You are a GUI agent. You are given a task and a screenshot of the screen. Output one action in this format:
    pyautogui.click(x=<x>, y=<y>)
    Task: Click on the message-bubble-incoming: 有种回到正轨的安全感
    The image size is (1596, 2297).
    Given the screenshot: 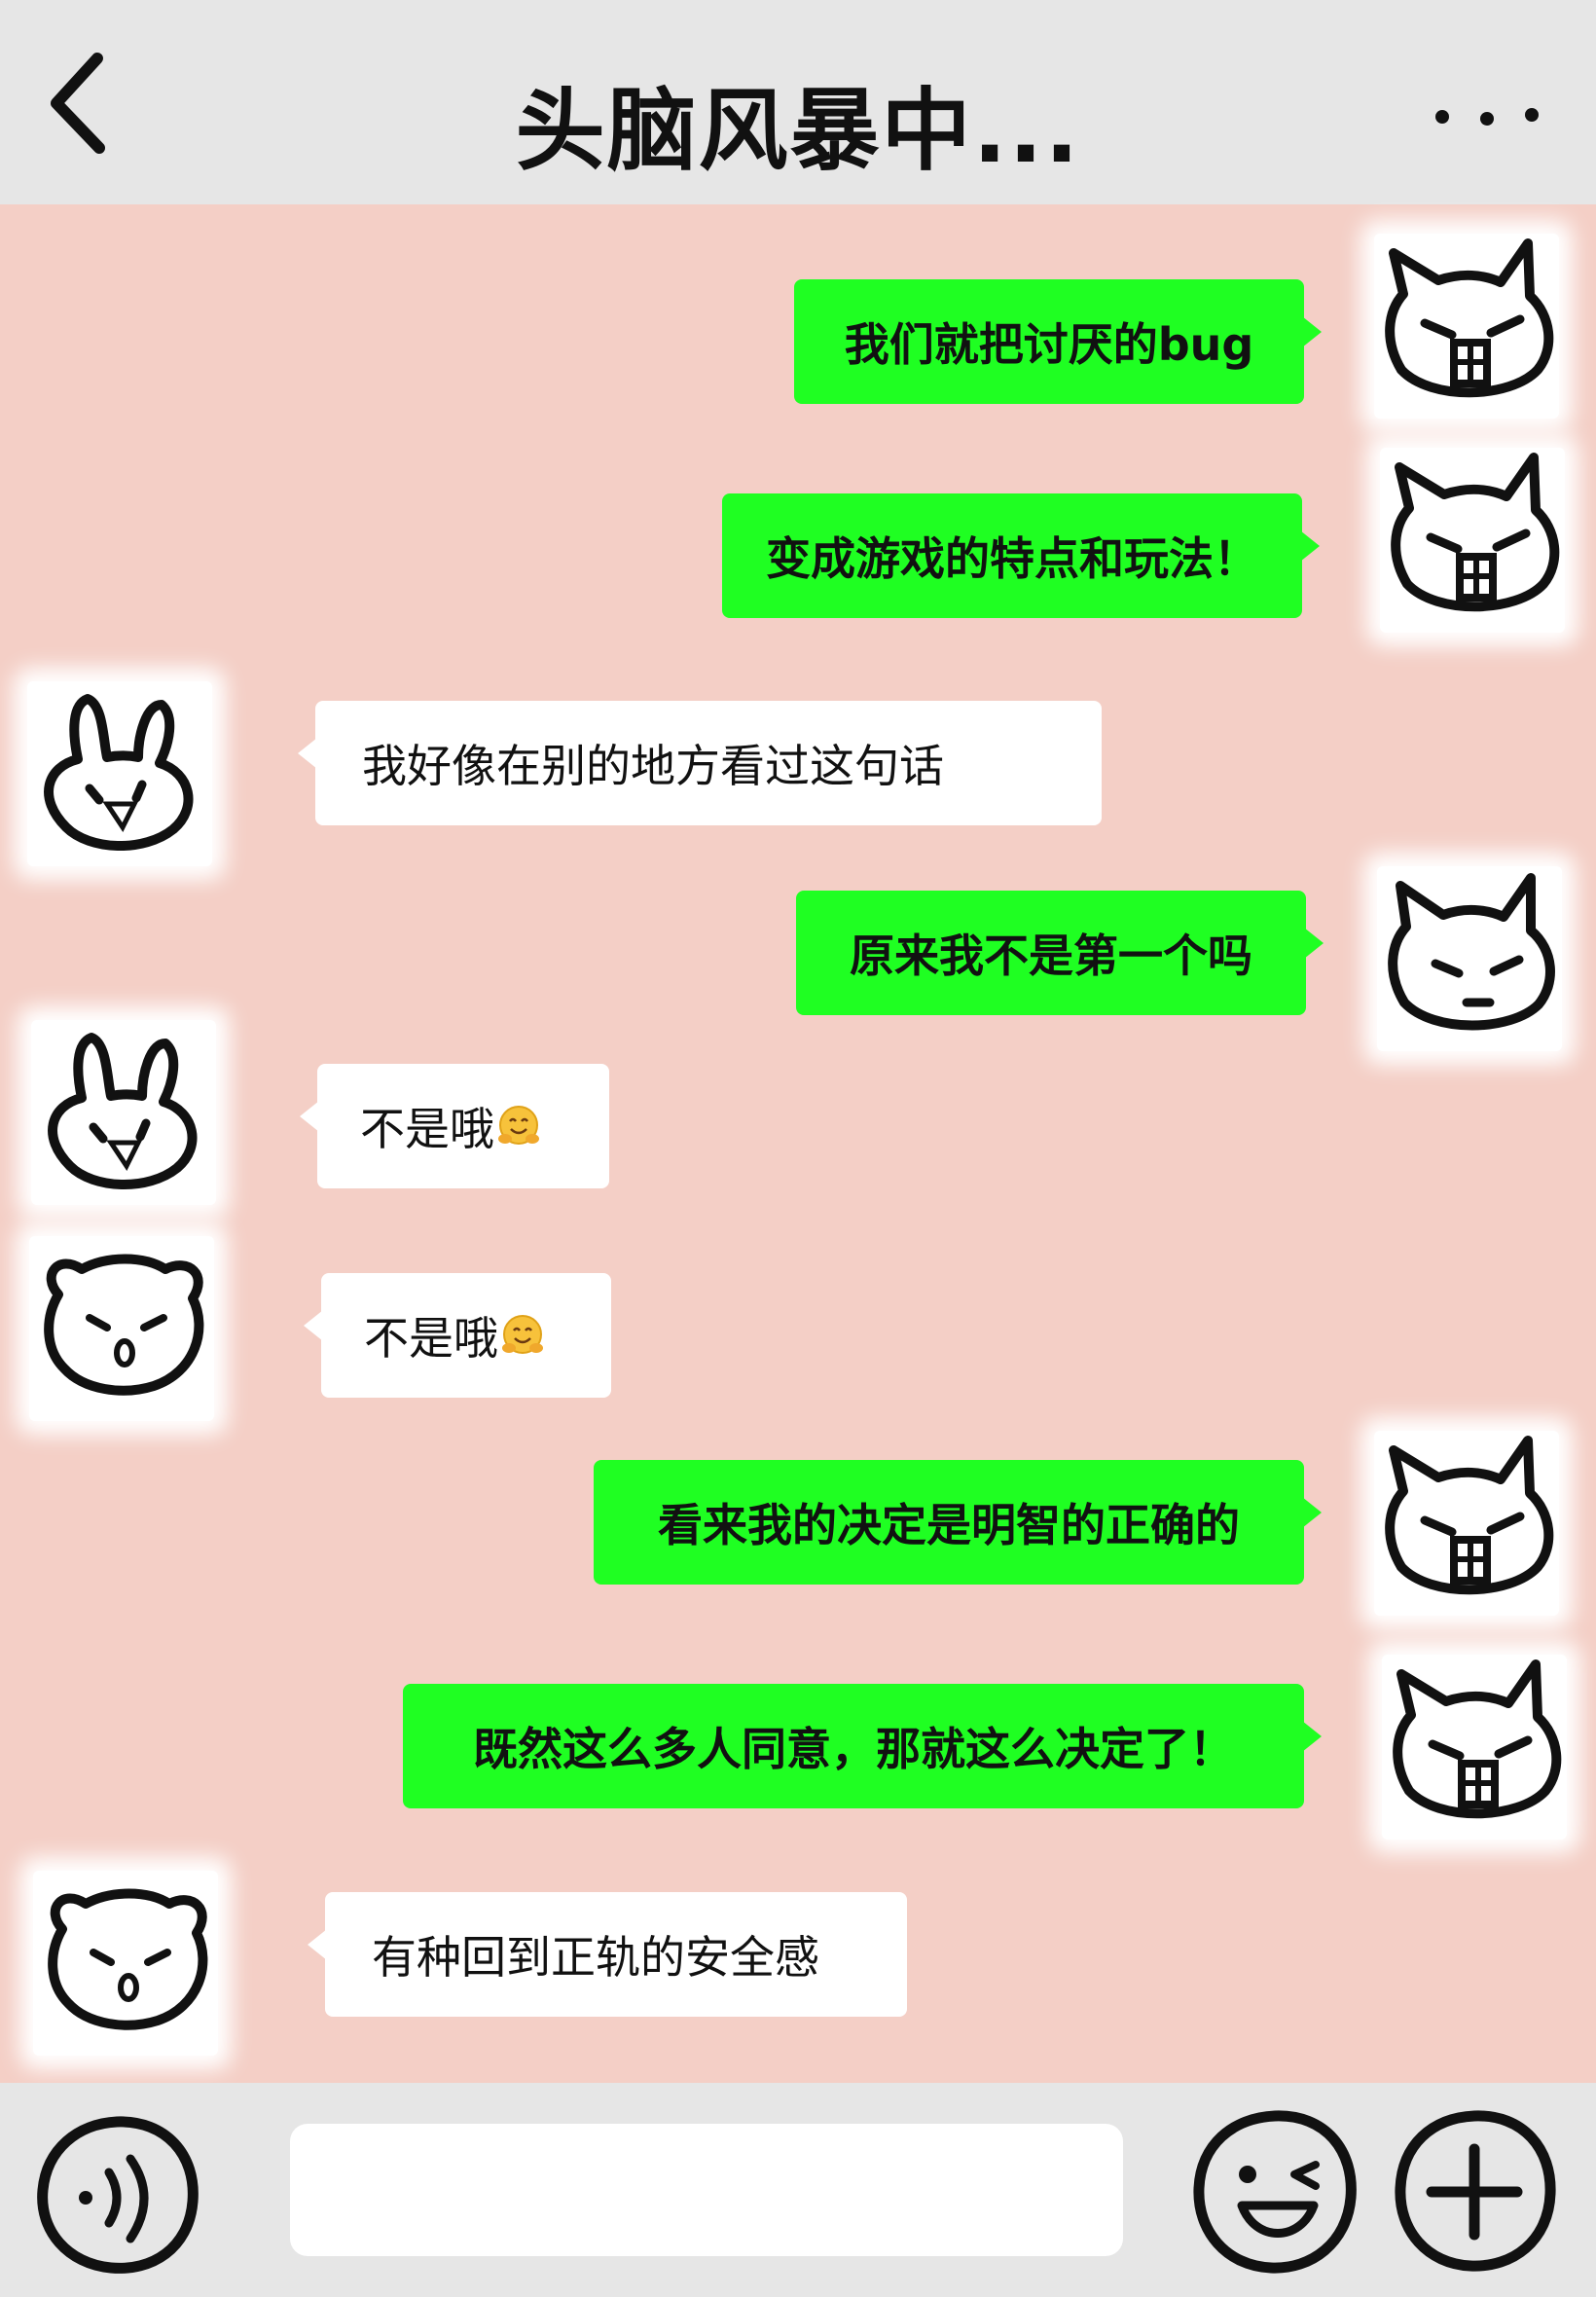 What is the action you would take?
    pyautogui.click(x=607, y=1954)
    